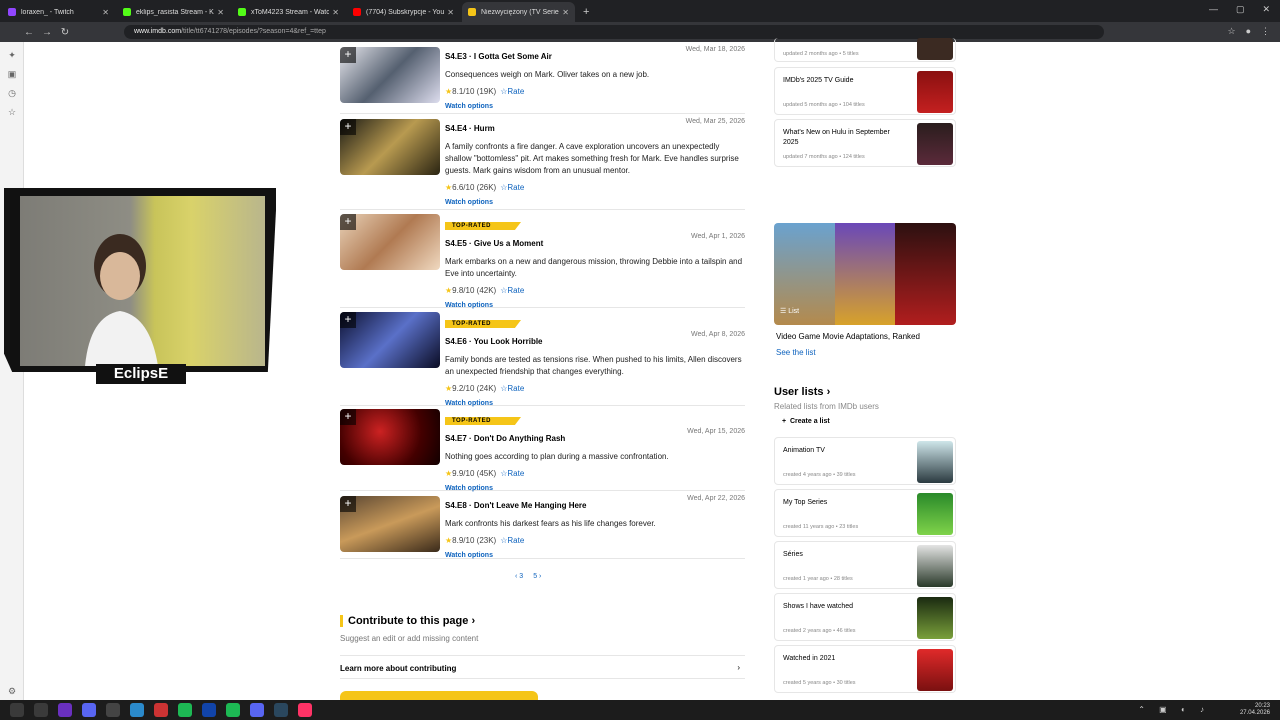  What do you see at coordinates (1266, 9) in the screenshot?
I see `close-window-icon: ✕` at bounding box center [1266, 9].